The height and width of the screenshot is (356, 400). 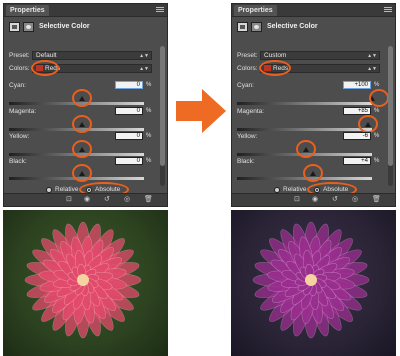 I want to click on preset-value: Default, so click(x=46, y=55).